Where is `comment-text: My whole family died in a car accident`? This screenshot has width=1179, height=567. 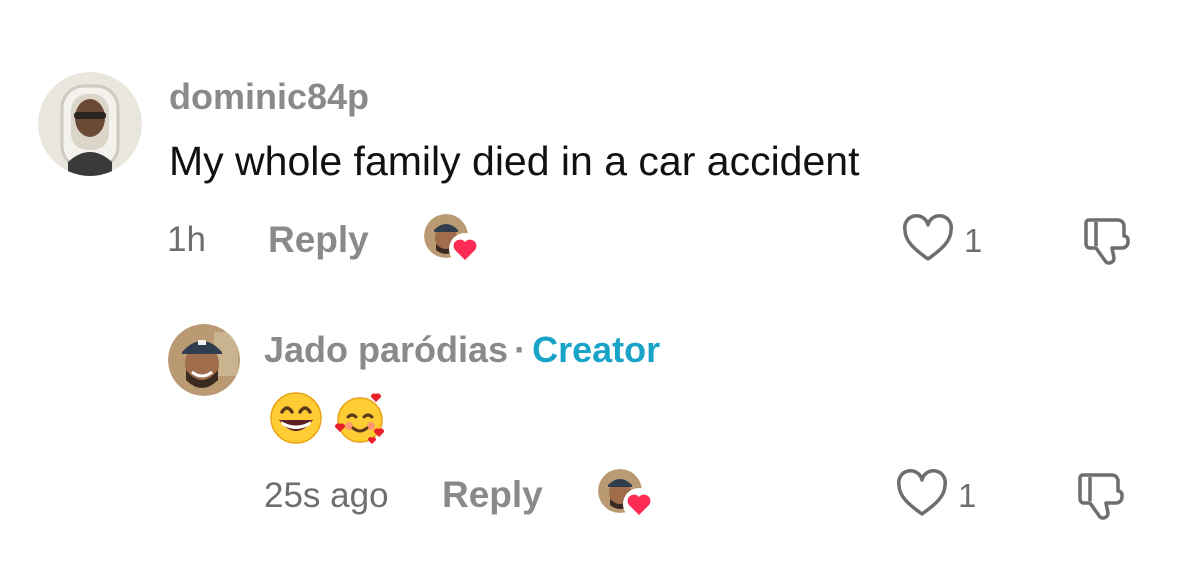 comment-text: My whole family died in a car accident is located at coordinates (514, 161).